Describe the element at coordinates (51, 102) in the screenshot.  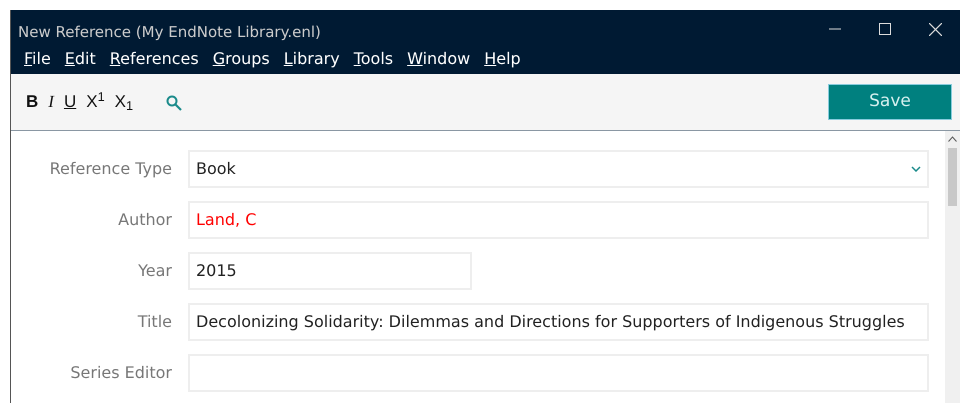
I see `italic-button: I` at that location.